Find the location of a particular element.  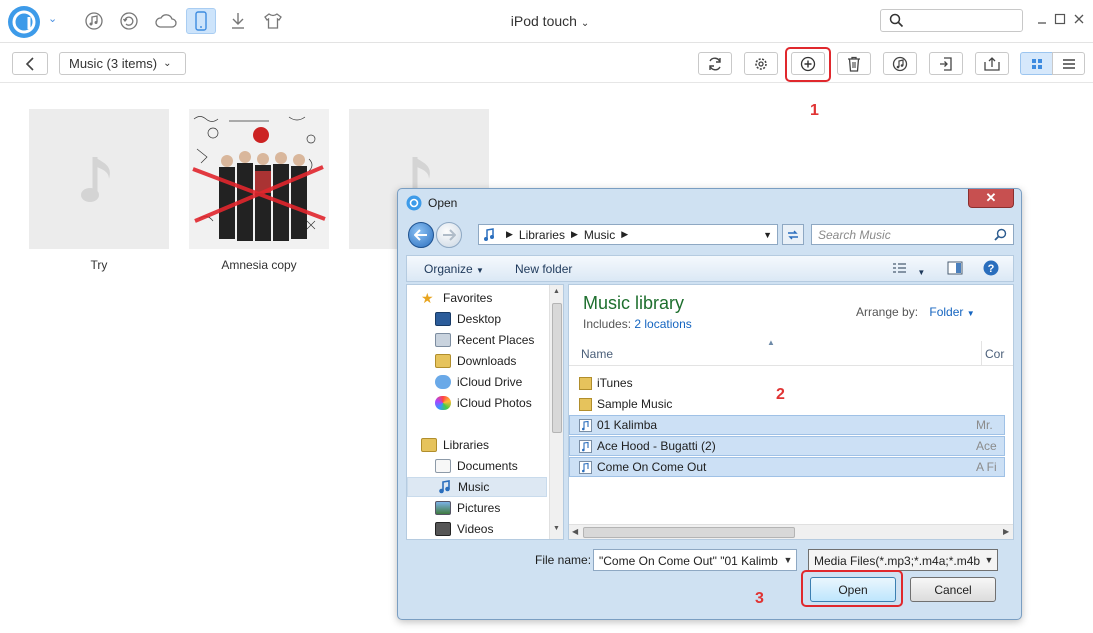

maximize-icon is located at coordinates (1060, 19).